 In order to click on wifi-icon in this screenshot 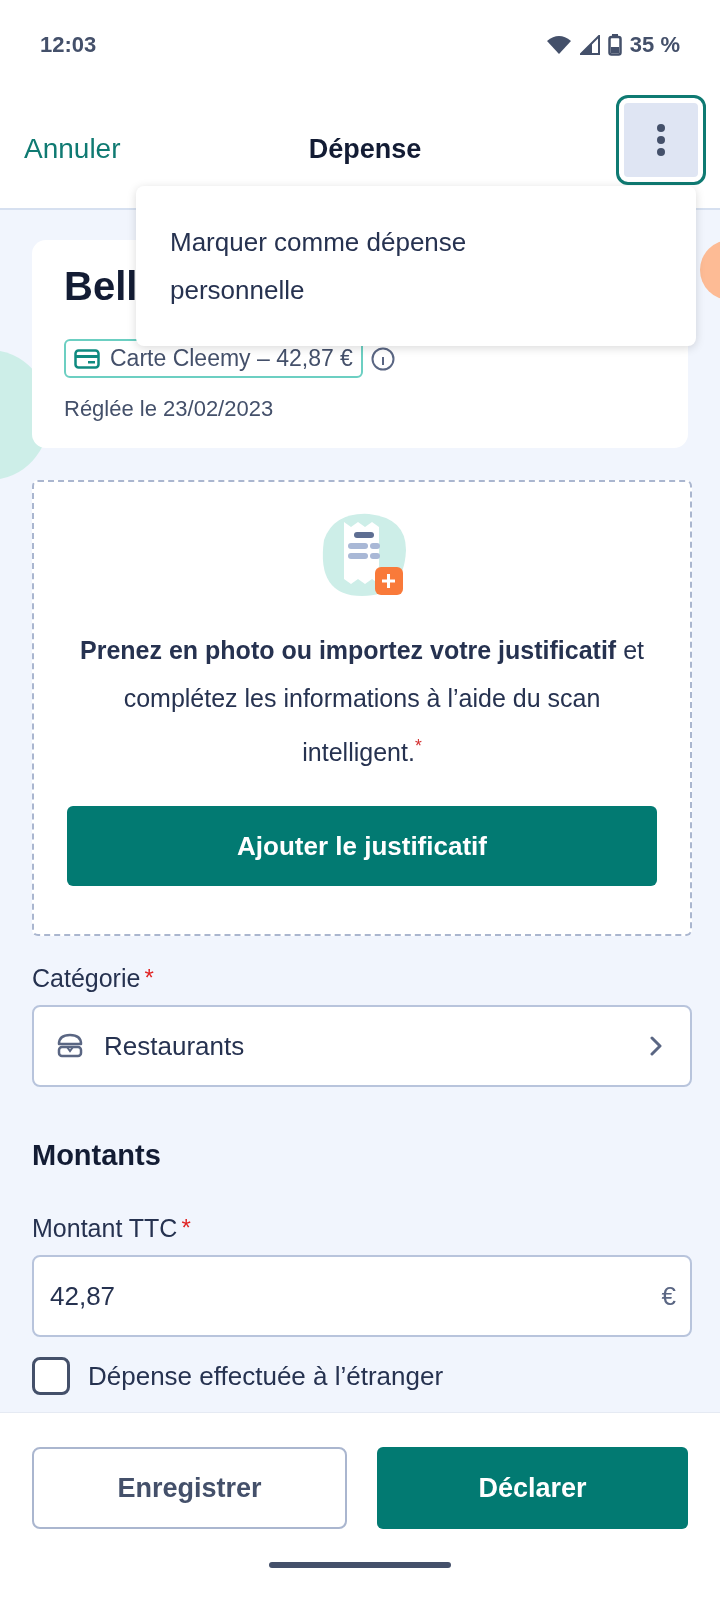, I will do `click(558, 45)`.